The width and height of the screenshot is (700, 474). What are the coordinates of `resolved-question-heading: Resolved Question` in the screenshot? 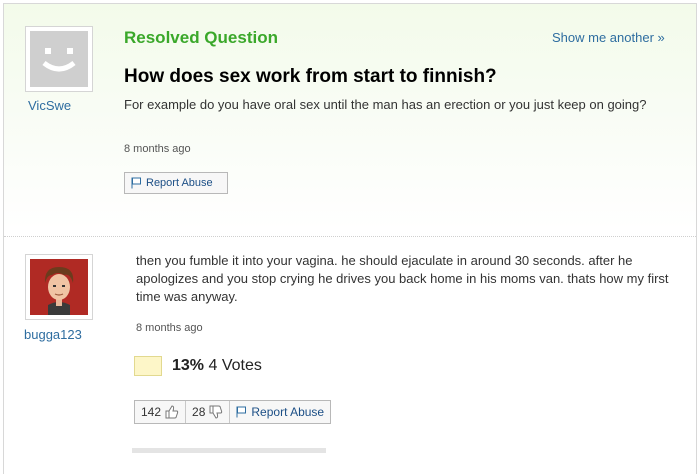 It's located at (201, 37).